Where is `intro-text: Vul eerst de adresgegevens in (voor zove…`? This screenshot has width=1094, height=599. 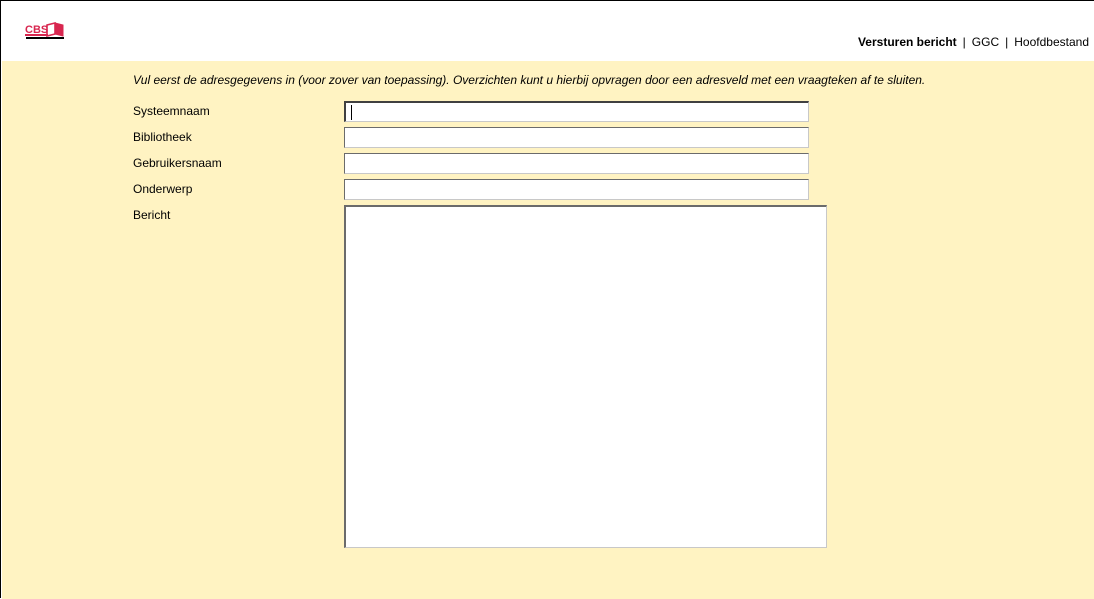
intro-text: Vul eerst de adresgegevens in (voor zove… is located at coordinates (529, 80).